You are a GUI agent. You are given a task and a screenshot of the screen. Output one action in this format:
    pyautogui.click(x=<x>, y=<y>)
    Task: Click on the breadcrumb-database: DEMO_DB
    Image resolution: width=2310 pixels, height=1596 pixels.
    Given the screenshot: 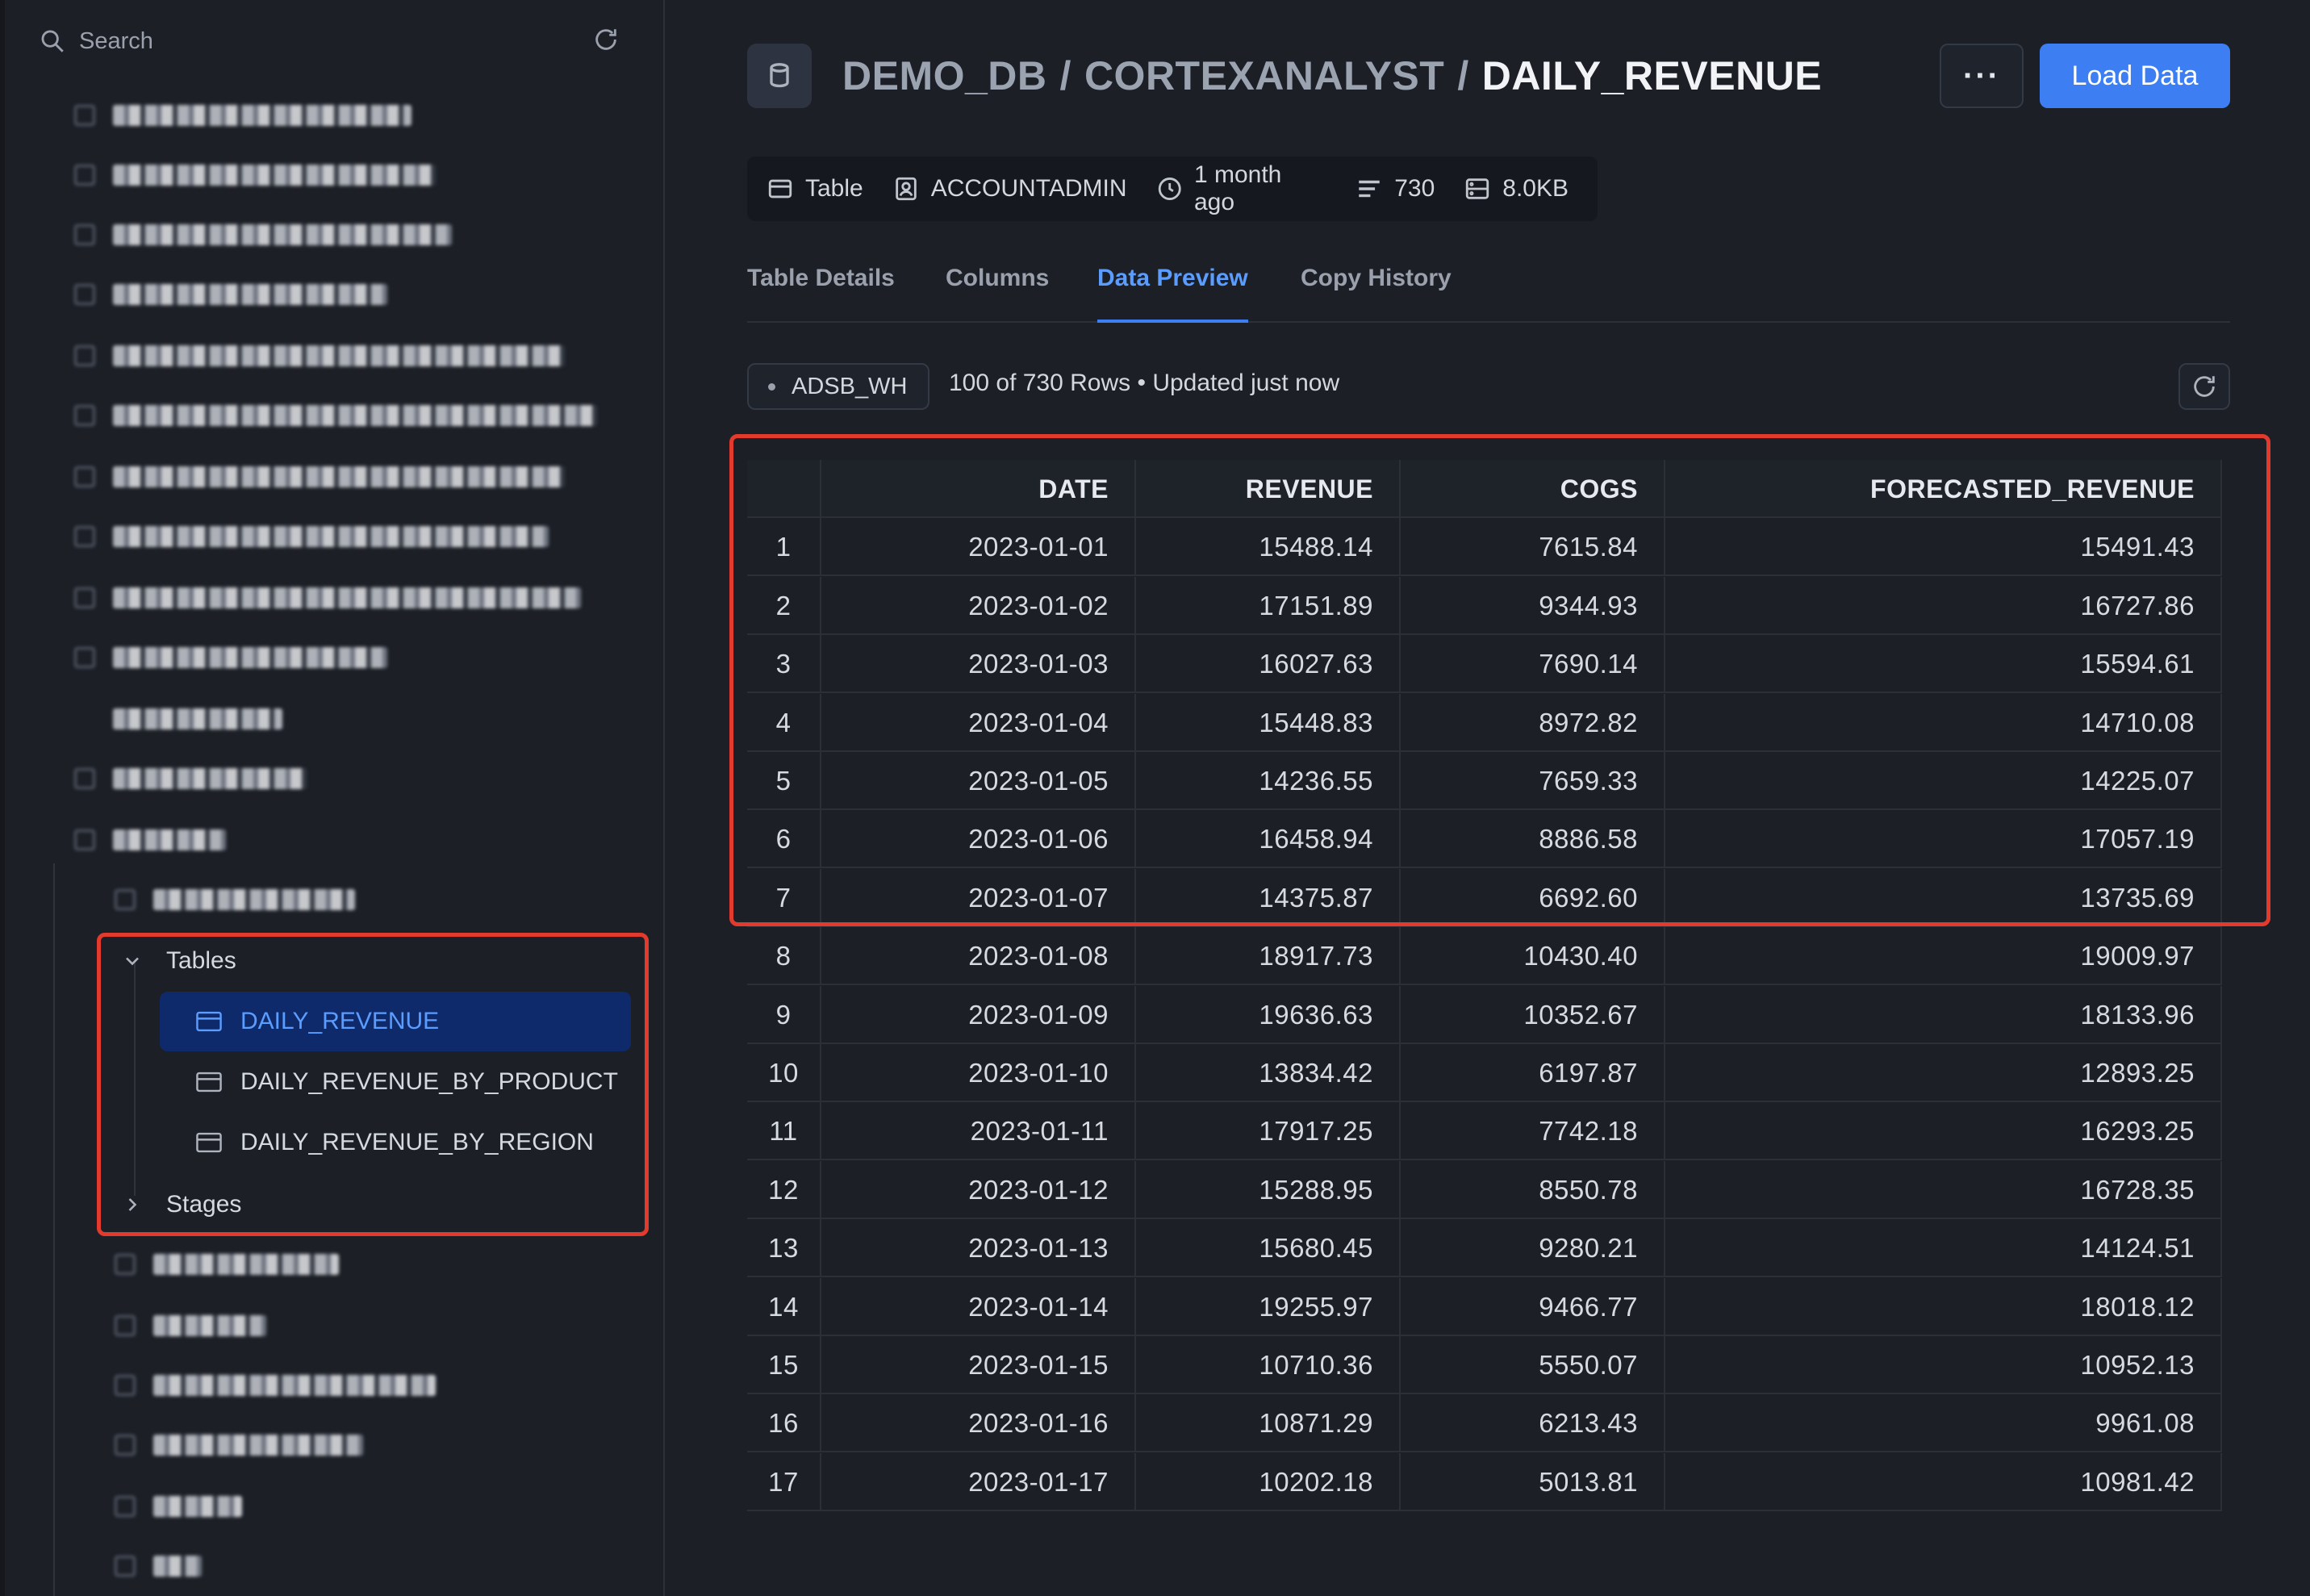 What is the action you would take?
    pyautogui.click(x=945, y=76)
    